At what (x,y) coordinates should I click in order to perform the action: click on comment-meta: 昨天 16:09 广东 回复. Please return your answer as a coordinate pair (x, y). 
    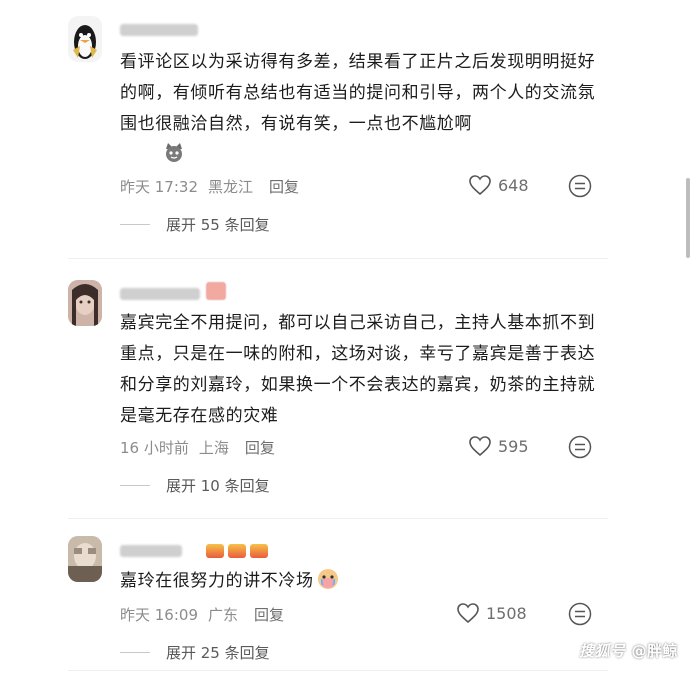
    Looking at the image, I should click on (207, 614).